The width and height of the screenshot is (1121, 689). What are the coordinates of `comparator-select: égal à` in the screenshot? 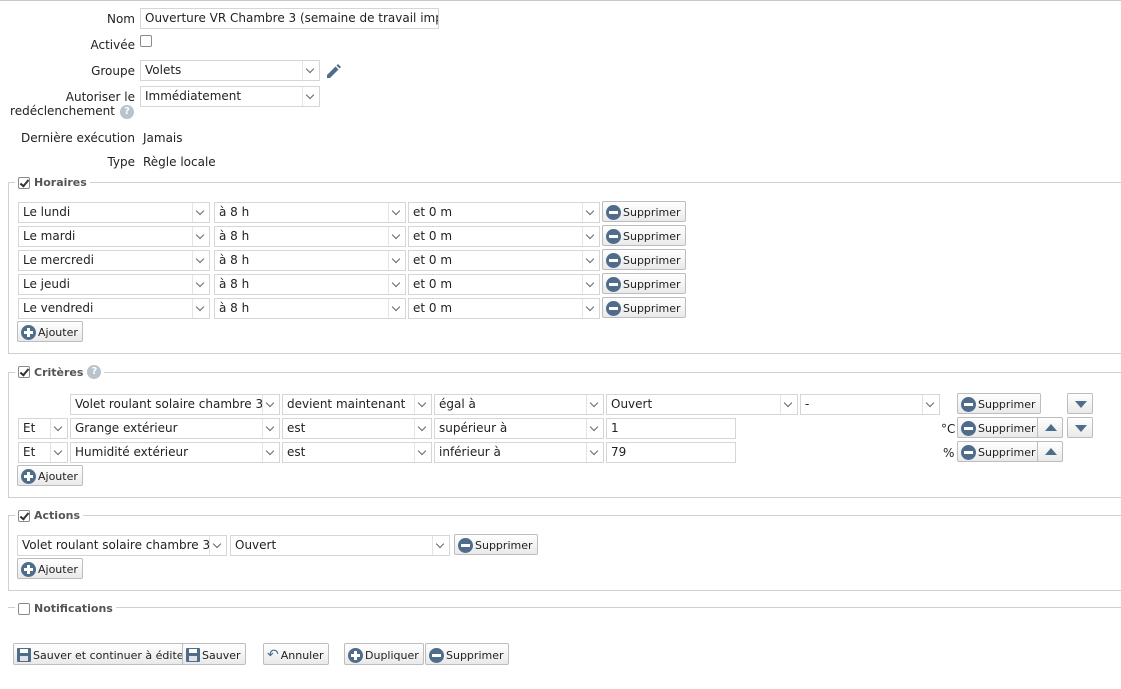 It's located at (519, 404).